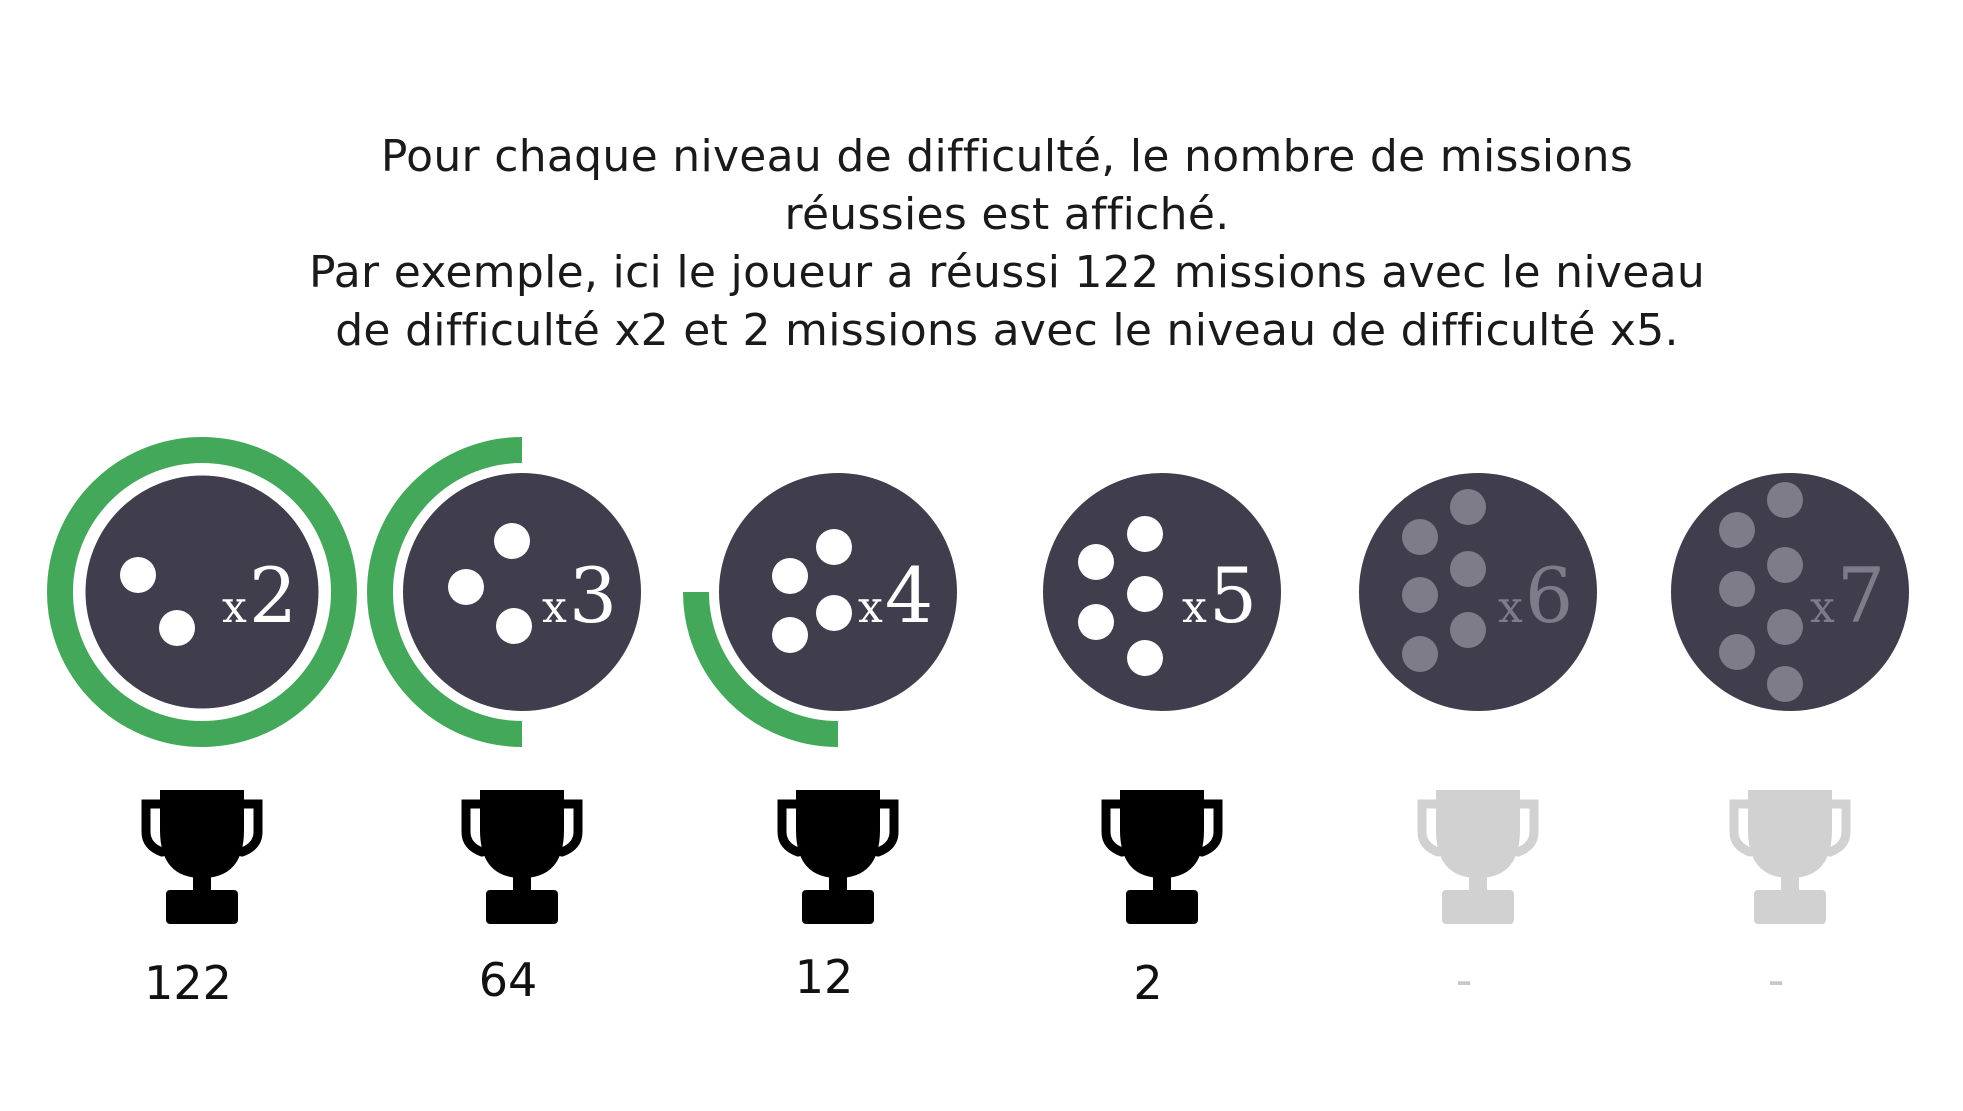  I want to click on difficulty-level-x7: x7, so click(1790, 698).